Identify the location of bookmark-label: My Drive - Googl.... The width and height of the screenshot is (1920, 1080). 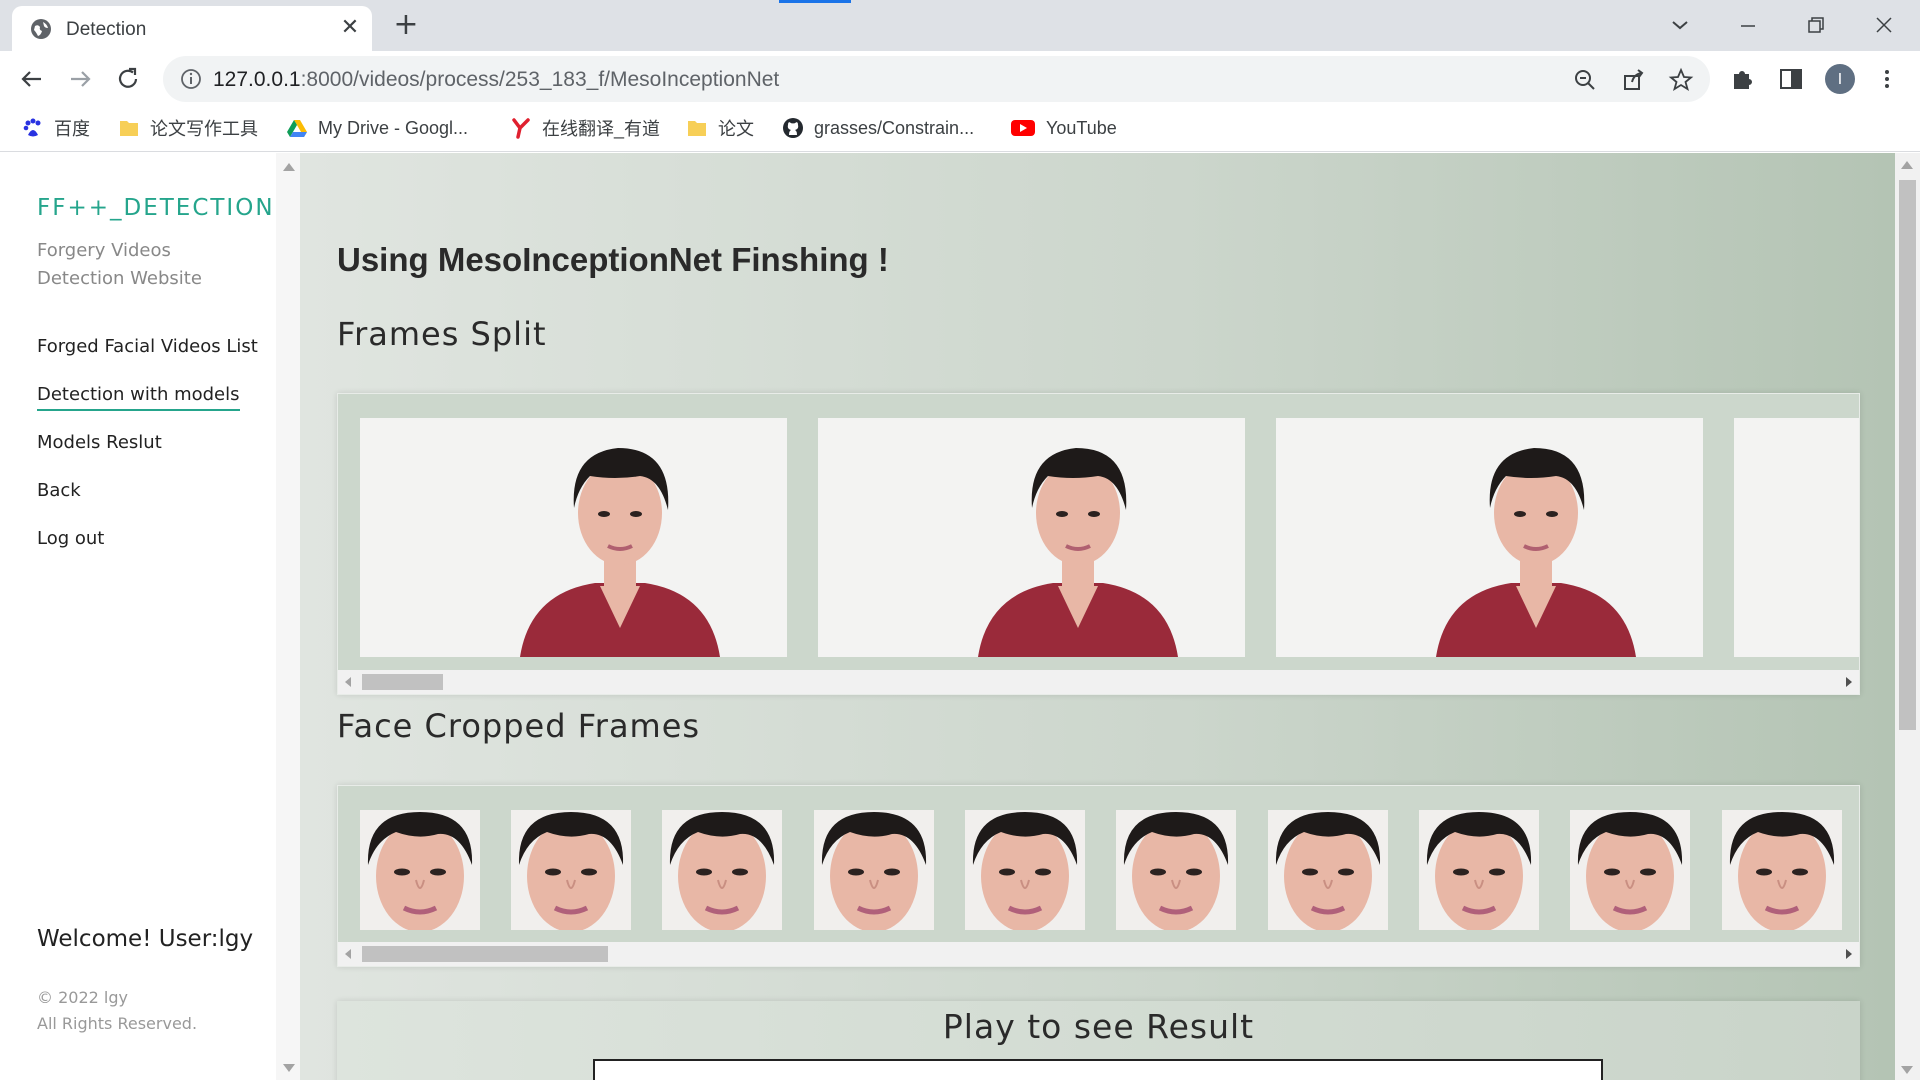
(393, 127).